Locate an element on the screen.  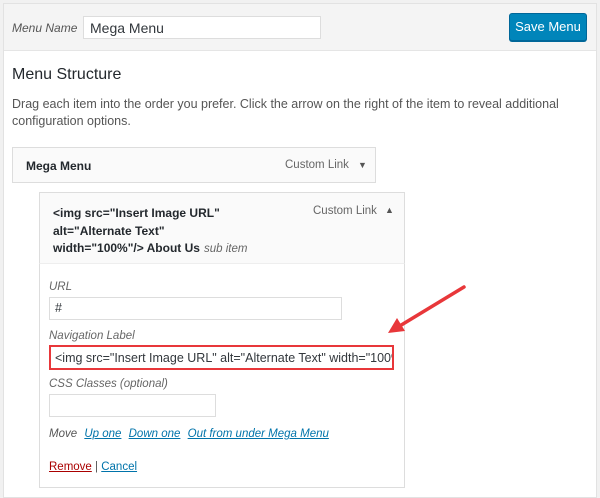
annotation-arrow-icon is located at coordinates (427, 309).